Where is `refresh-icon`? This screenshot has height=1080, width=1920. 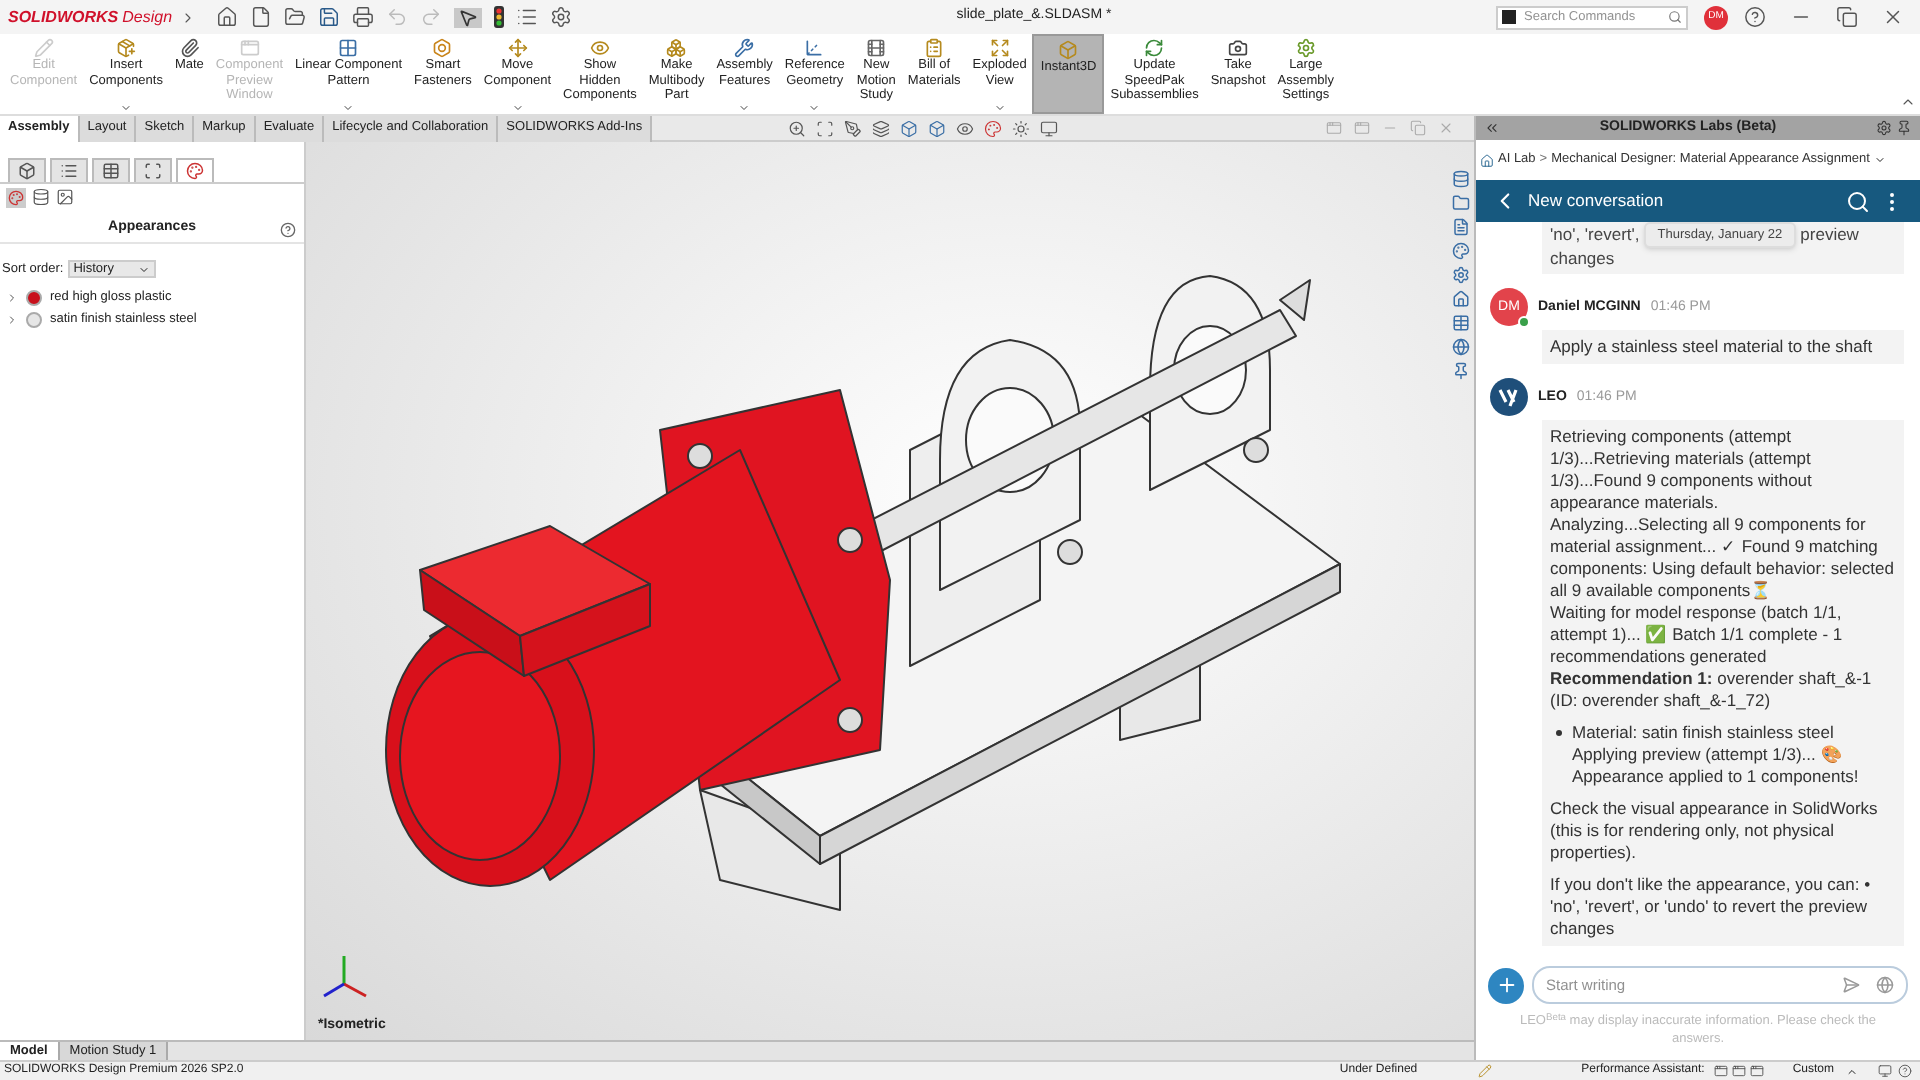
refresh-icon is located at coordinates (1154, 48).